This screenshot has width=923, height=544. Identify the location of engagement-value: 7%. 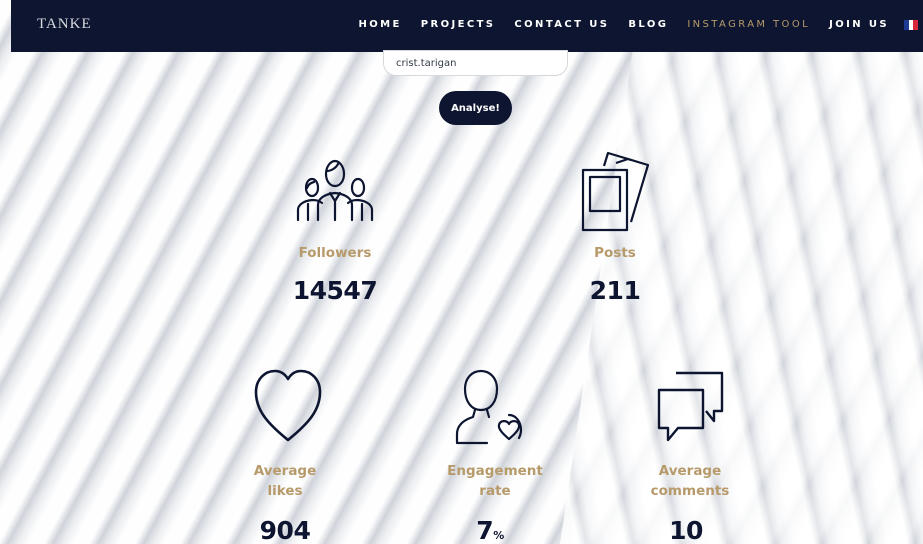
(490, 530).